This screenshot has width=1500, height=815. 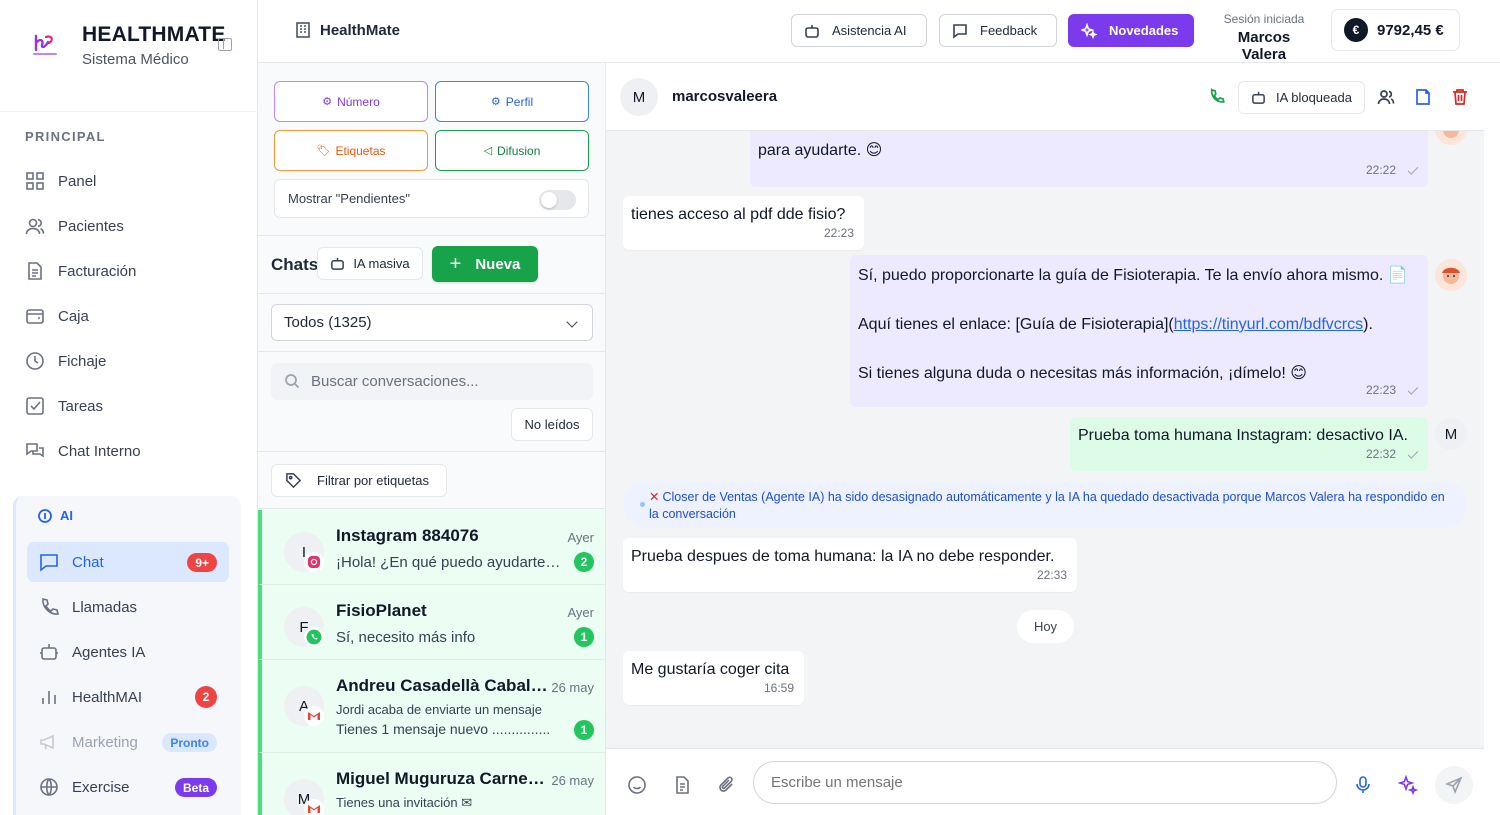 What do you see at coordinates (557, 200) in the screenshot?
I see `pending-toggle-switch` at bounding box center [557, 200].